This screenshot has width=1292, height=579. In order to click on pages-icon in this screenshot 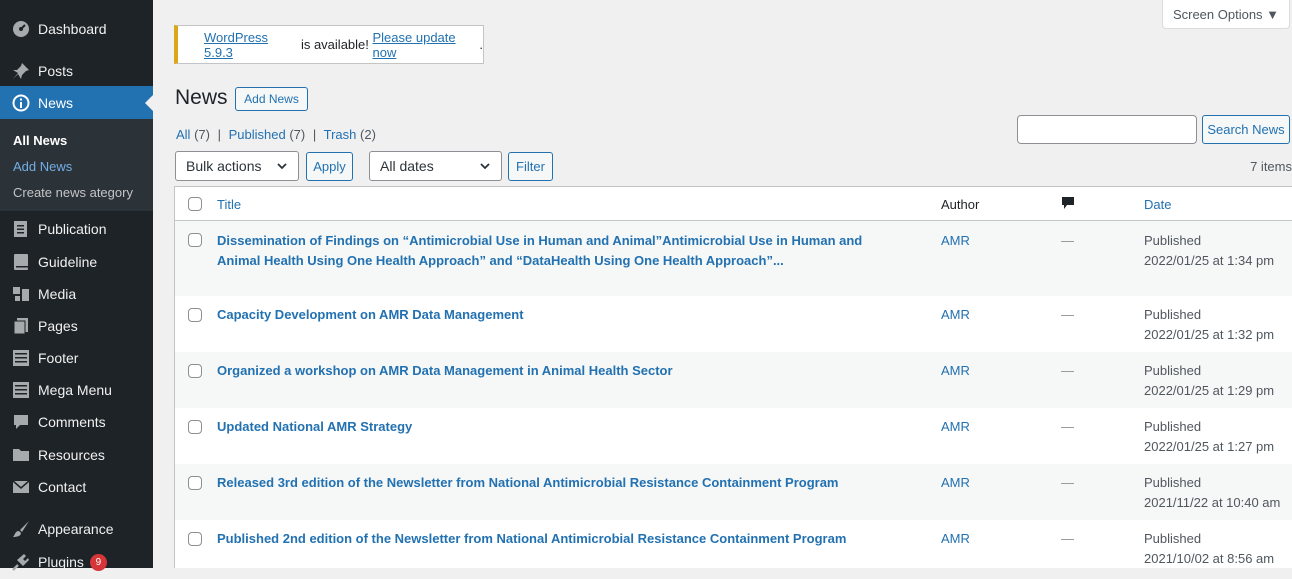, I will do `click(21, 326)`.